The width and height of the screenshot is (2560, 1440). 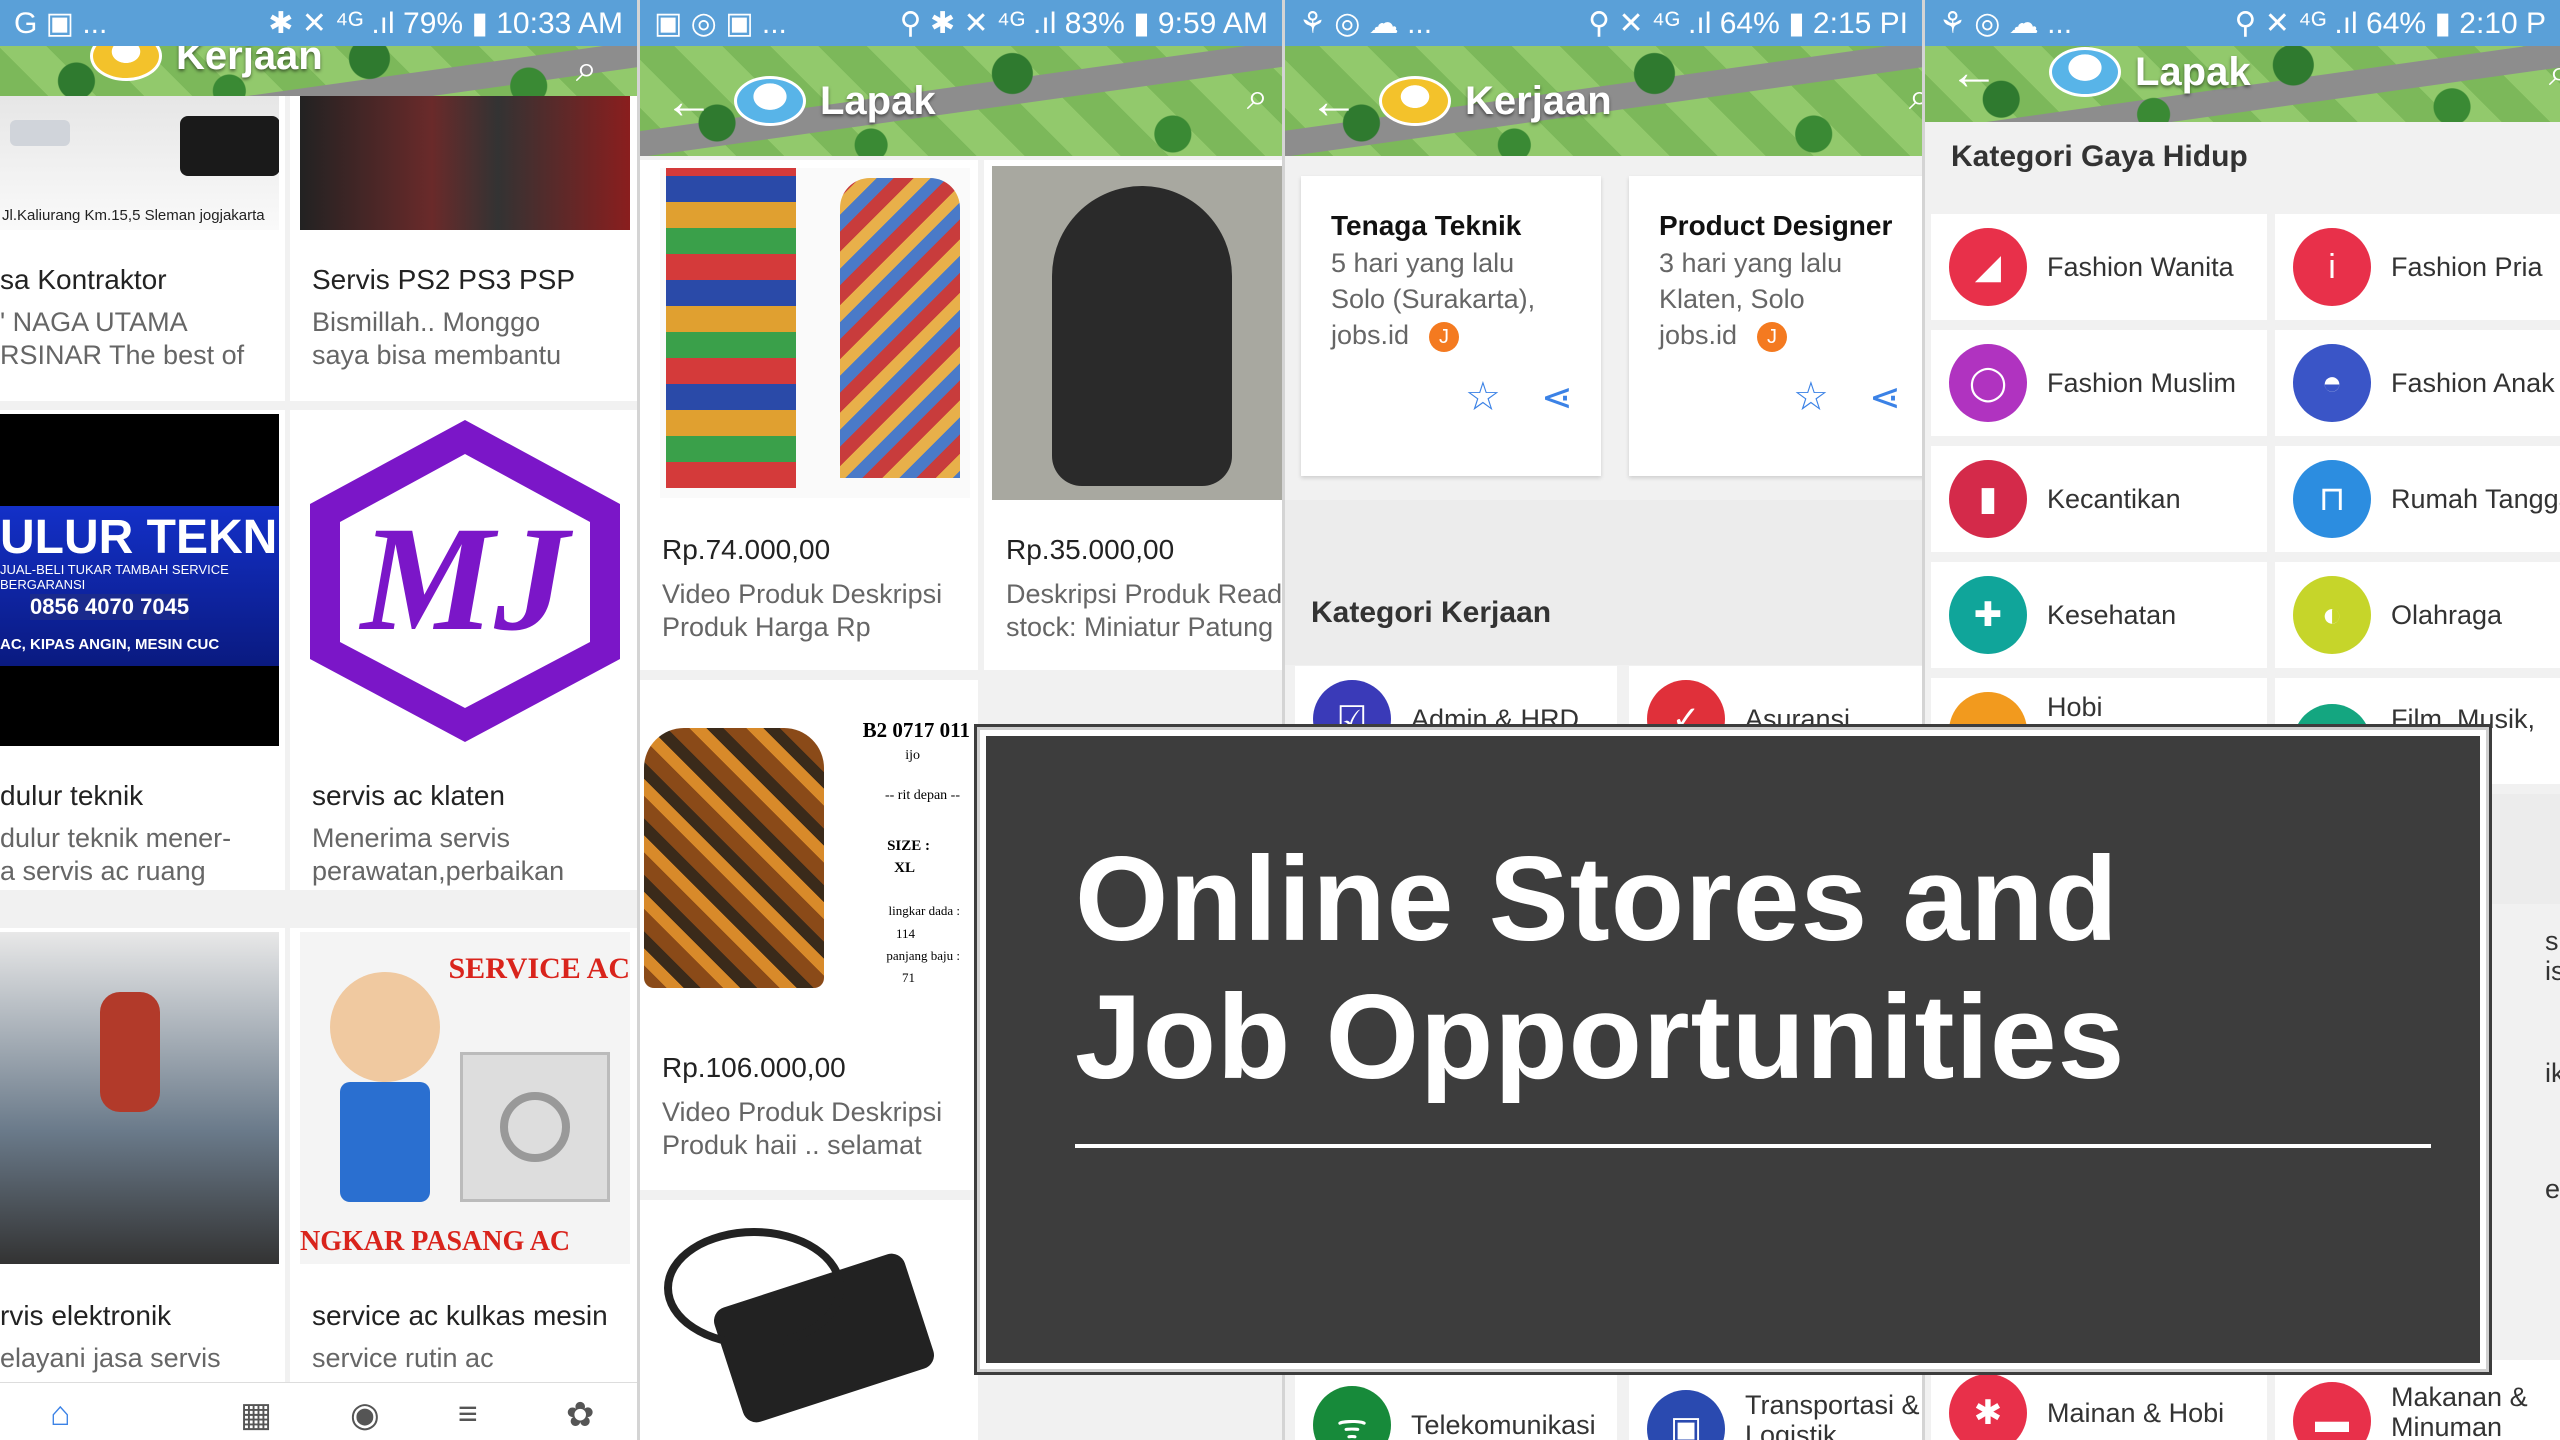 What do you see at coordinates (802, 1112) in the screenshot?
I see `product-desc-line1: Video Produk Deskripsi` at bounding box center [802, 1112].